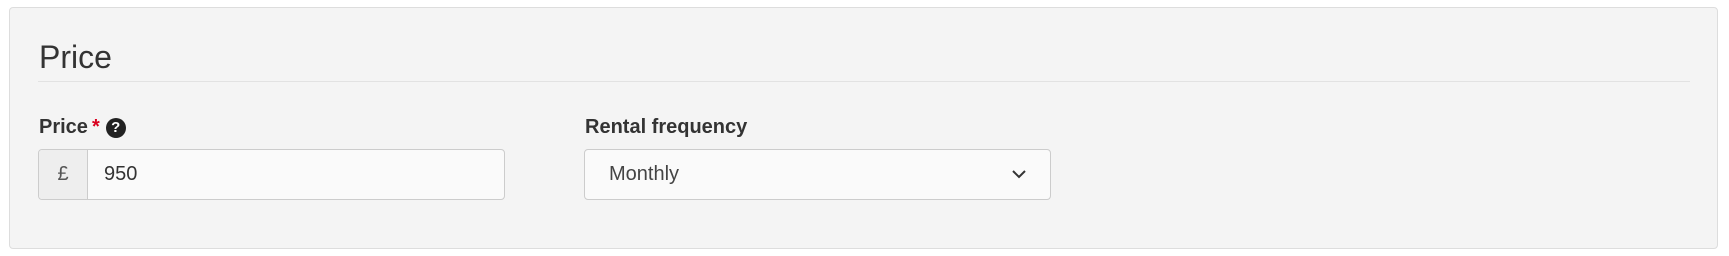 The image size is (1729, 256). Describe the element at coordinates (1019, 175) in the screenshot. I see `chevron-down-icon` at that location.